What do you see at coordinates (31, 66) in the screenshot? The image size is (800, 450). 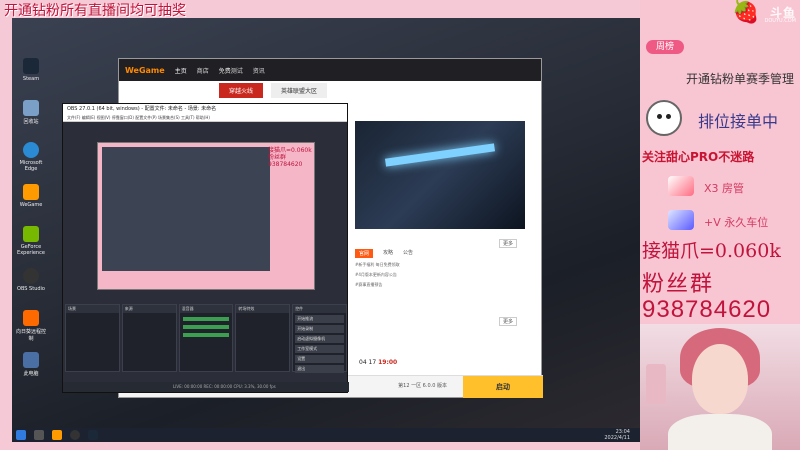 I see `steam-icon` at bounding box center [31, 66].